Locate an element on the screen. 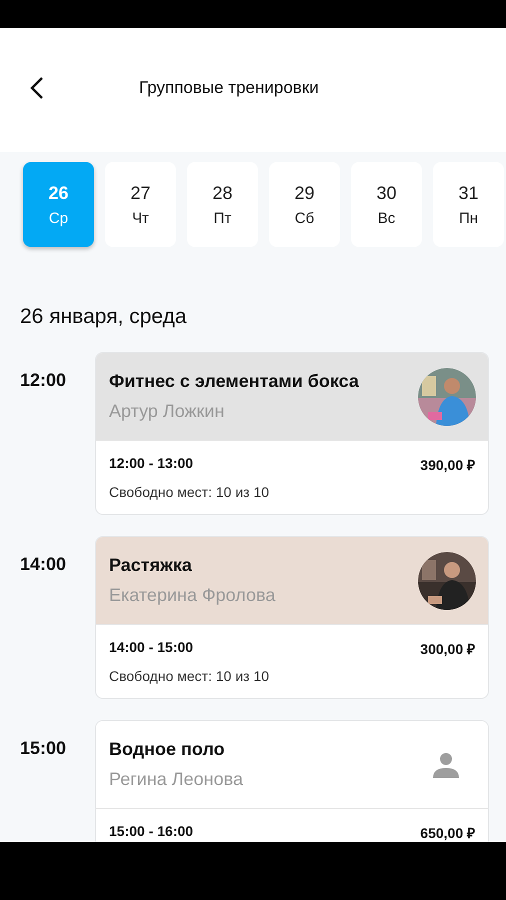  page-title: Групповые тренировки is located at coordinates (229, 88).